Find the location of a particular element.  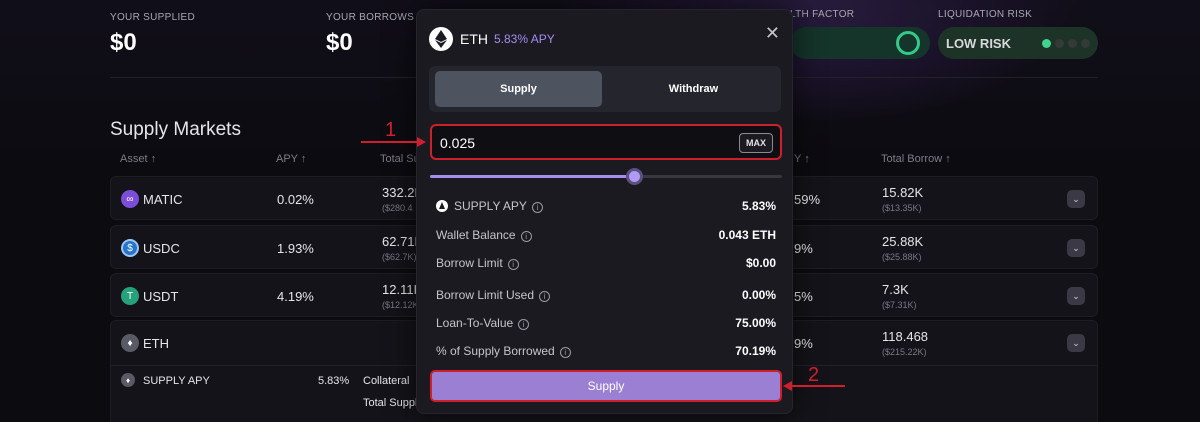

close-icon: ✕ is located at coordinates (772, 33).